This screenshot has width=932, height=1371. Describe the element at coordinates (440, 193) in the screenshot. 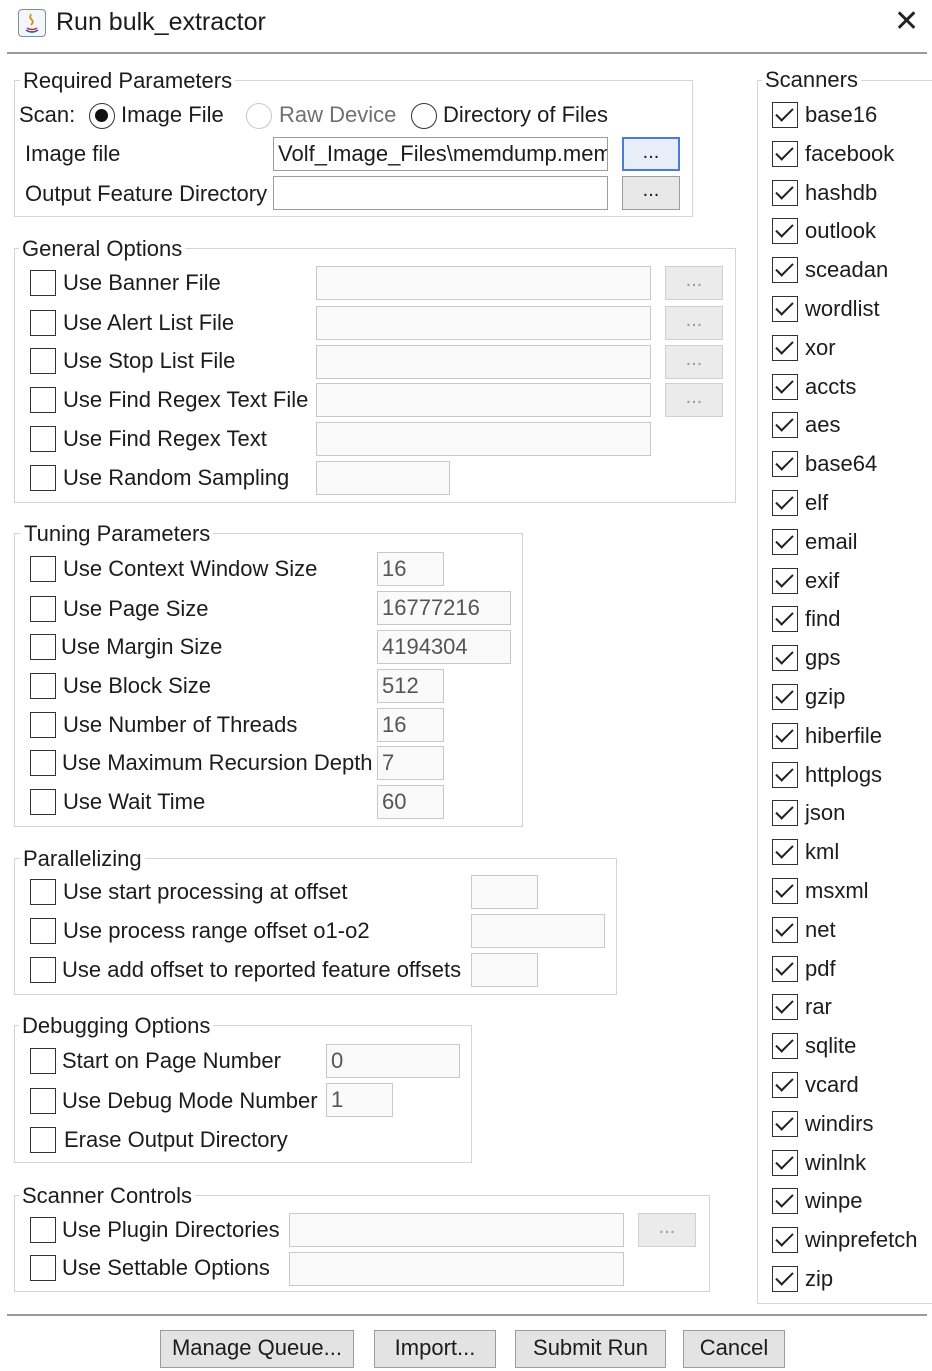

I see `output-dir-input` at that location.